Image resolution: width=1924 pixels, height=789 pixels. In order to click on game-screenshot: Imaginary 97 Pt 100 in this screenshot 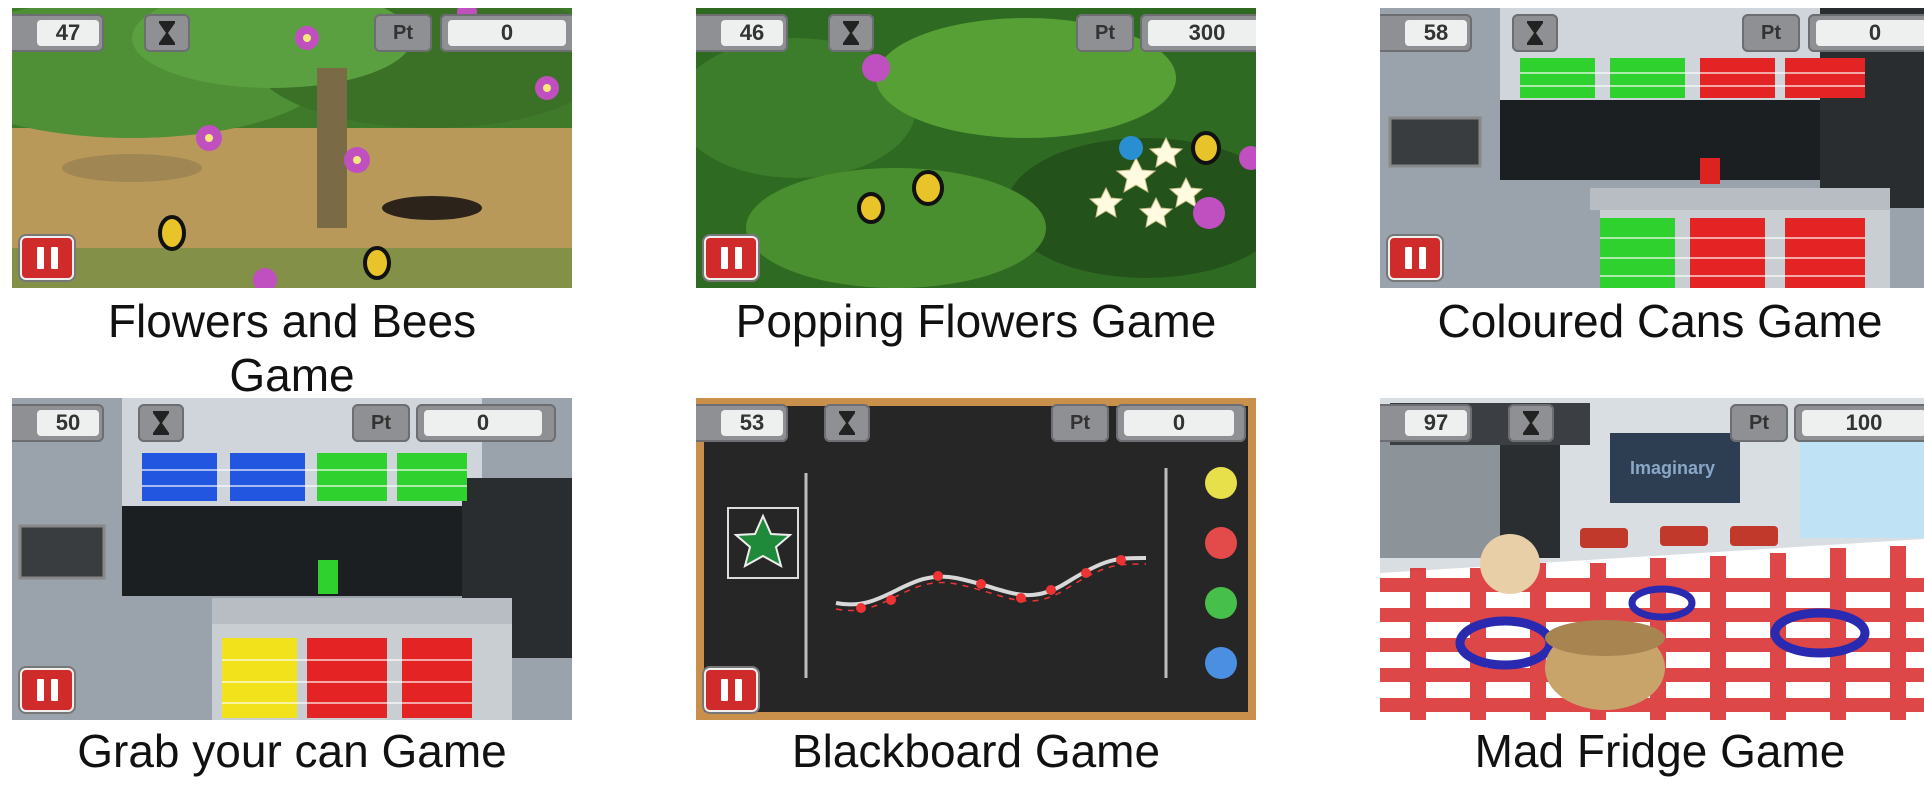, I will do `click(1652, 559)`.